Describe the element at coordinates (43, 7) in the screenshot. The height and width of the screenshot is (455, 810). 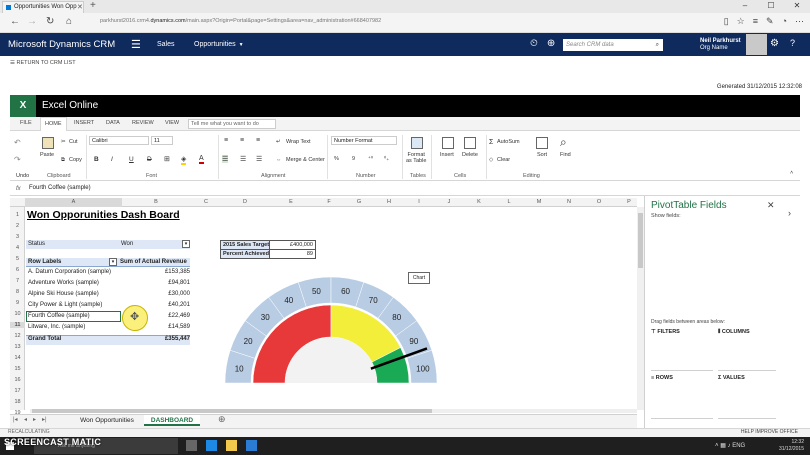
I see `browser-tab: Opportunities Won Opp ✕` at that location.